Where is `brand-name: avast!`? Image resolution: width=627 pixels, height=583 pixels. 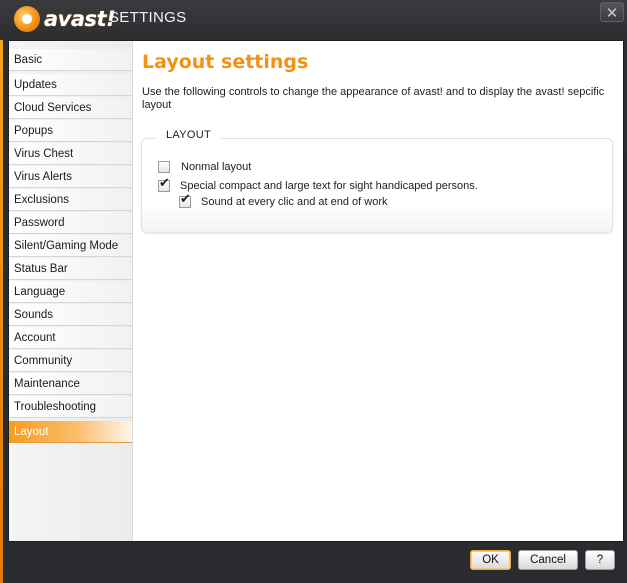
brand-name: avast! is located at coordinates (80, 19).